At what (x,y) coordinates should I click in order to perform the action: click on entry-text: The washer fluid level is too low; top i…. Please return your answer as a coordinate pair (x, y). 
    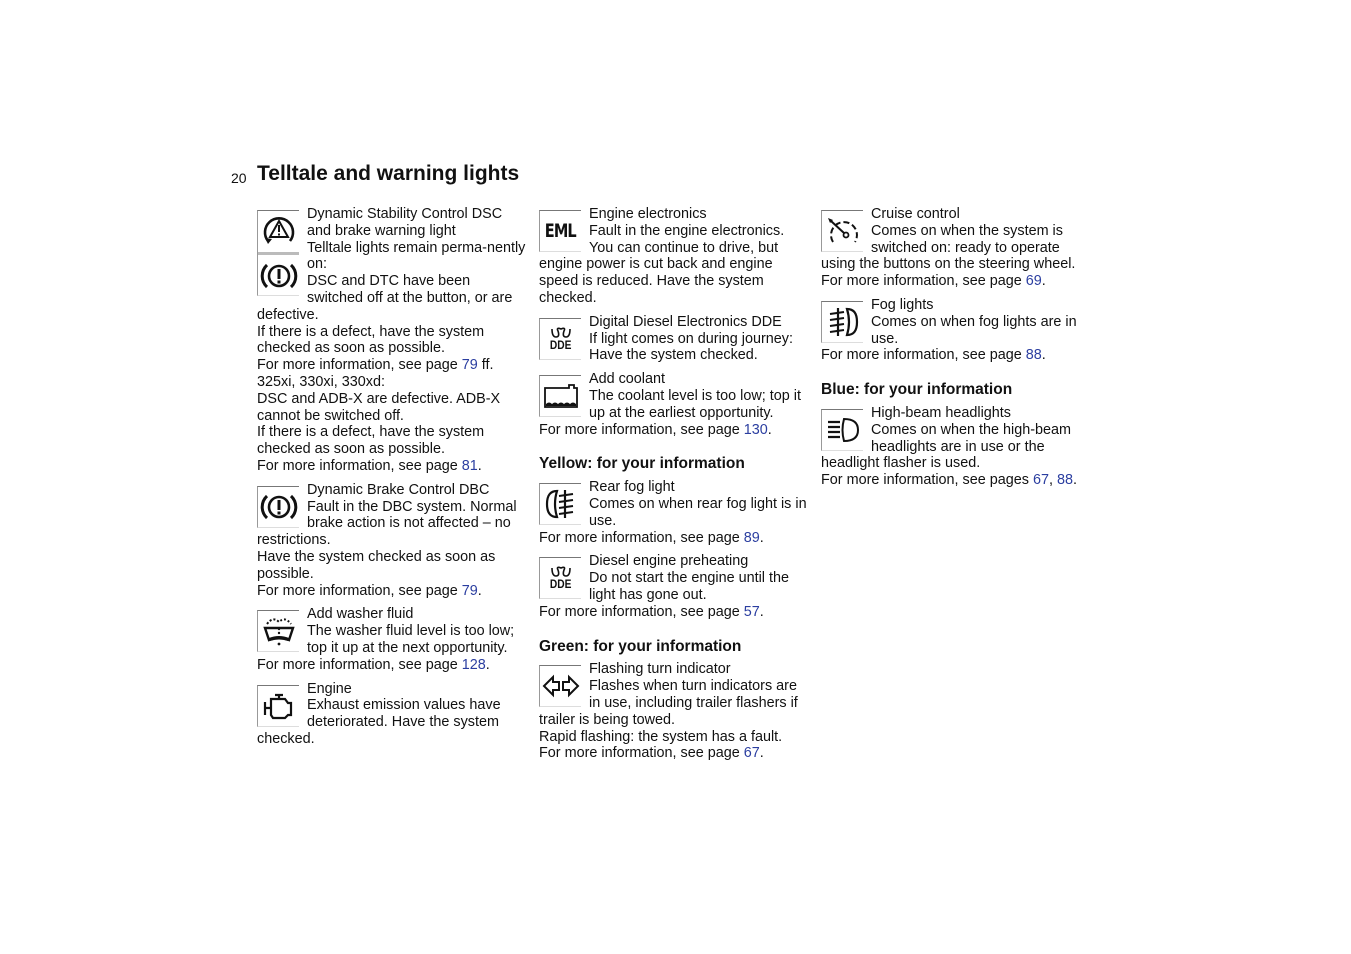
    Looking at the image, I should click on (411, 639).